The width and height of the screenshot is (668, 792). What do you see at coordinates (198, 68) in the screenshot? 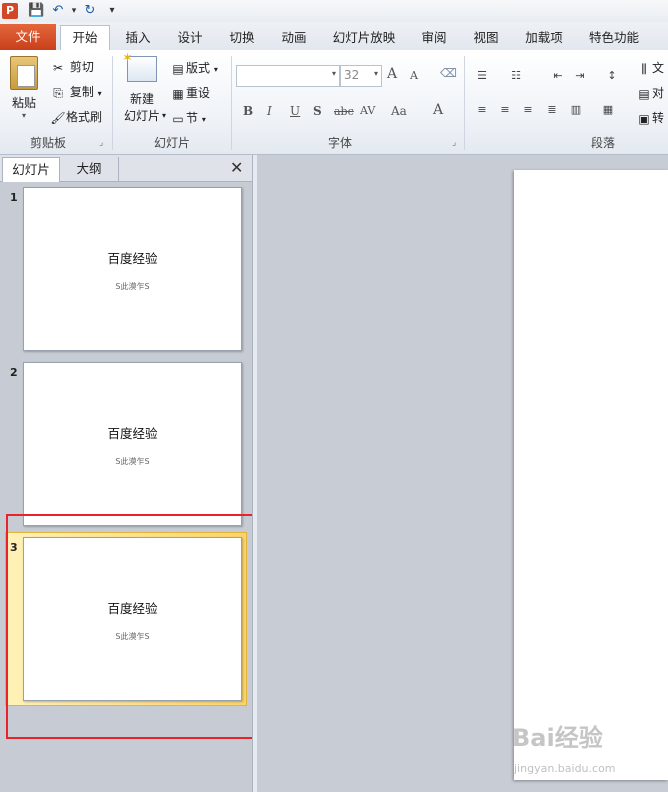
I see `layout-label: 版式` at bounding box center [198, 68].